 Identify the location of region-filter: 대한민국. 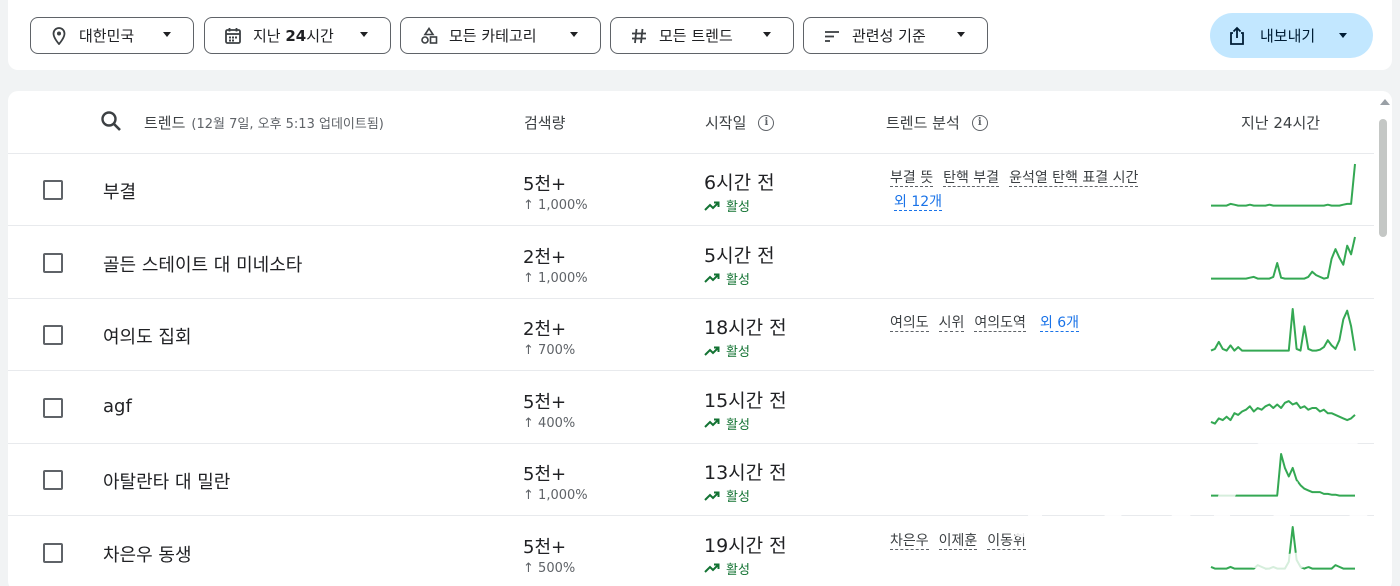
(112, 35).